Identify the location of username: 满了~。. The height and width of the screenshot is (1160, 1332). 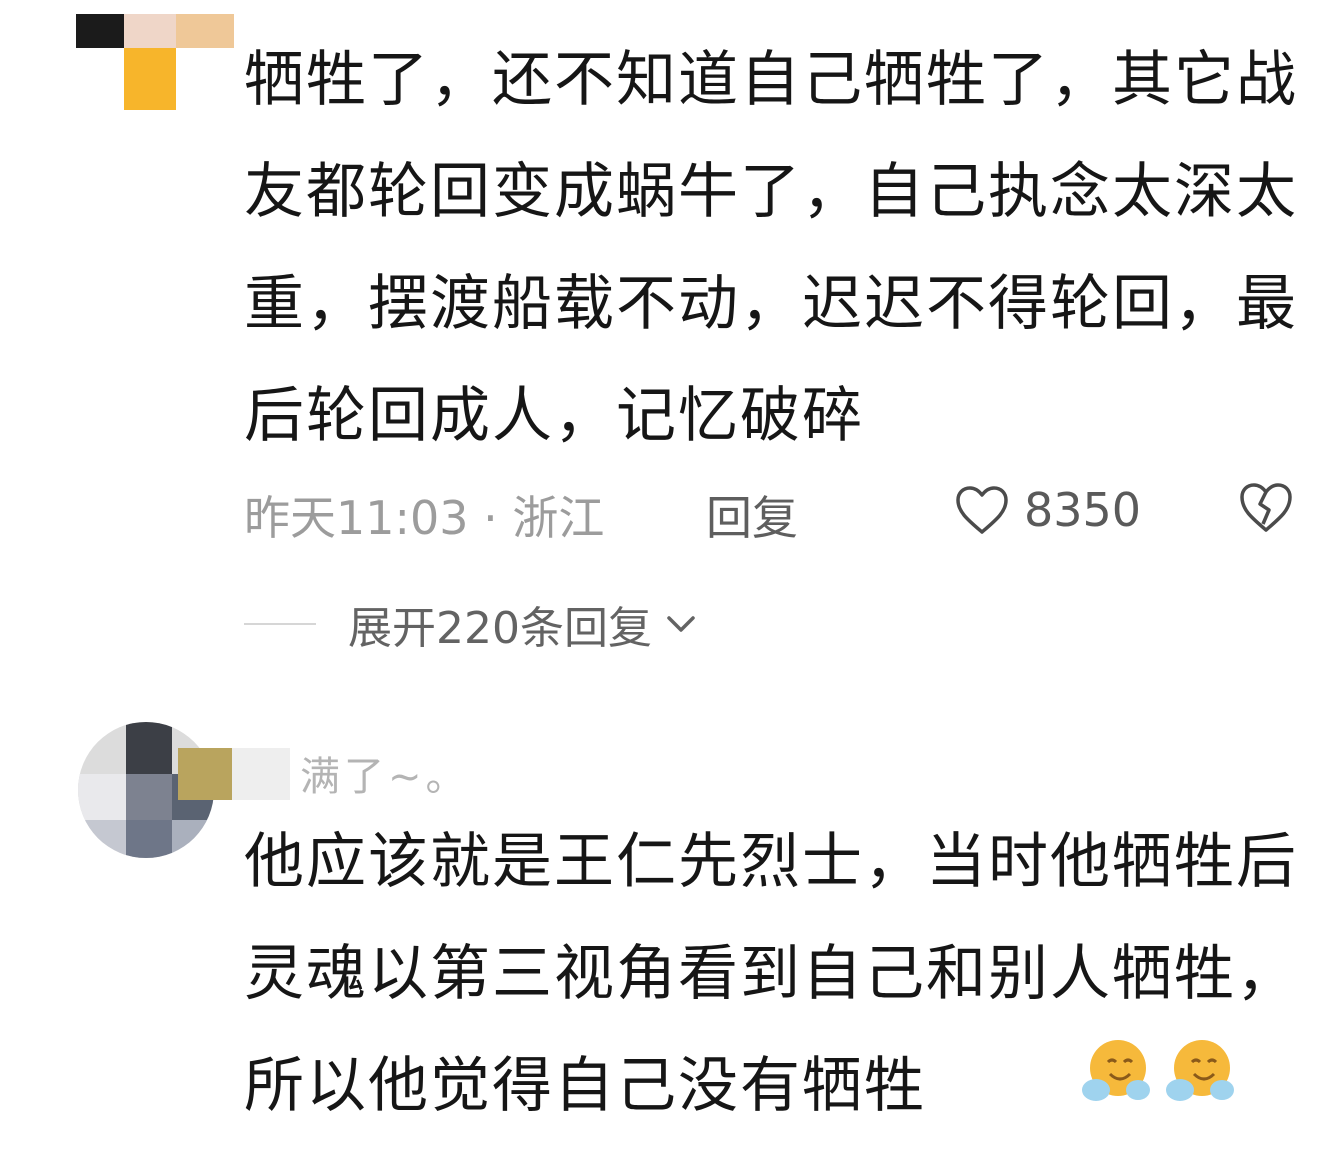
(385, 773).